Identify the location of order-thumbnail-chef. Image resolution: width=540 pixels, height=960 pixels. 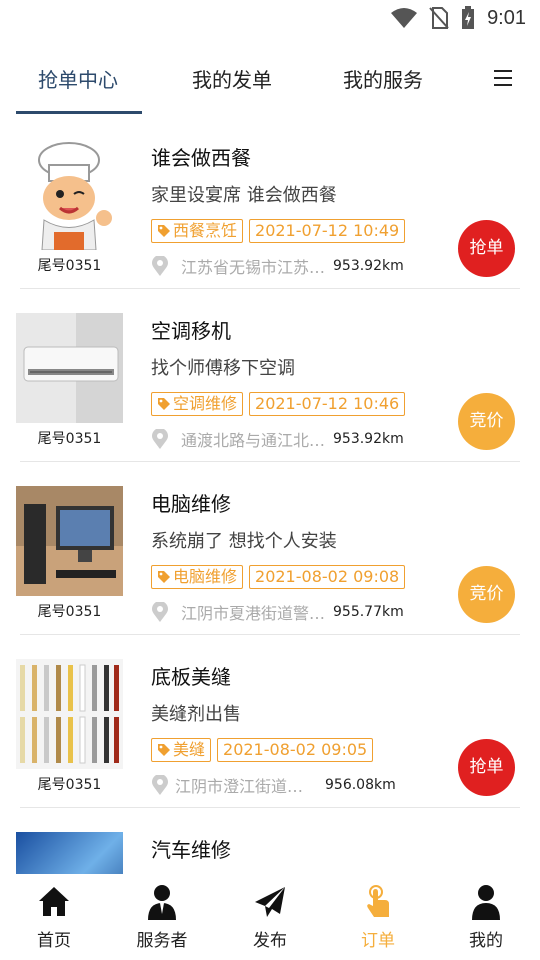
(69, 195).